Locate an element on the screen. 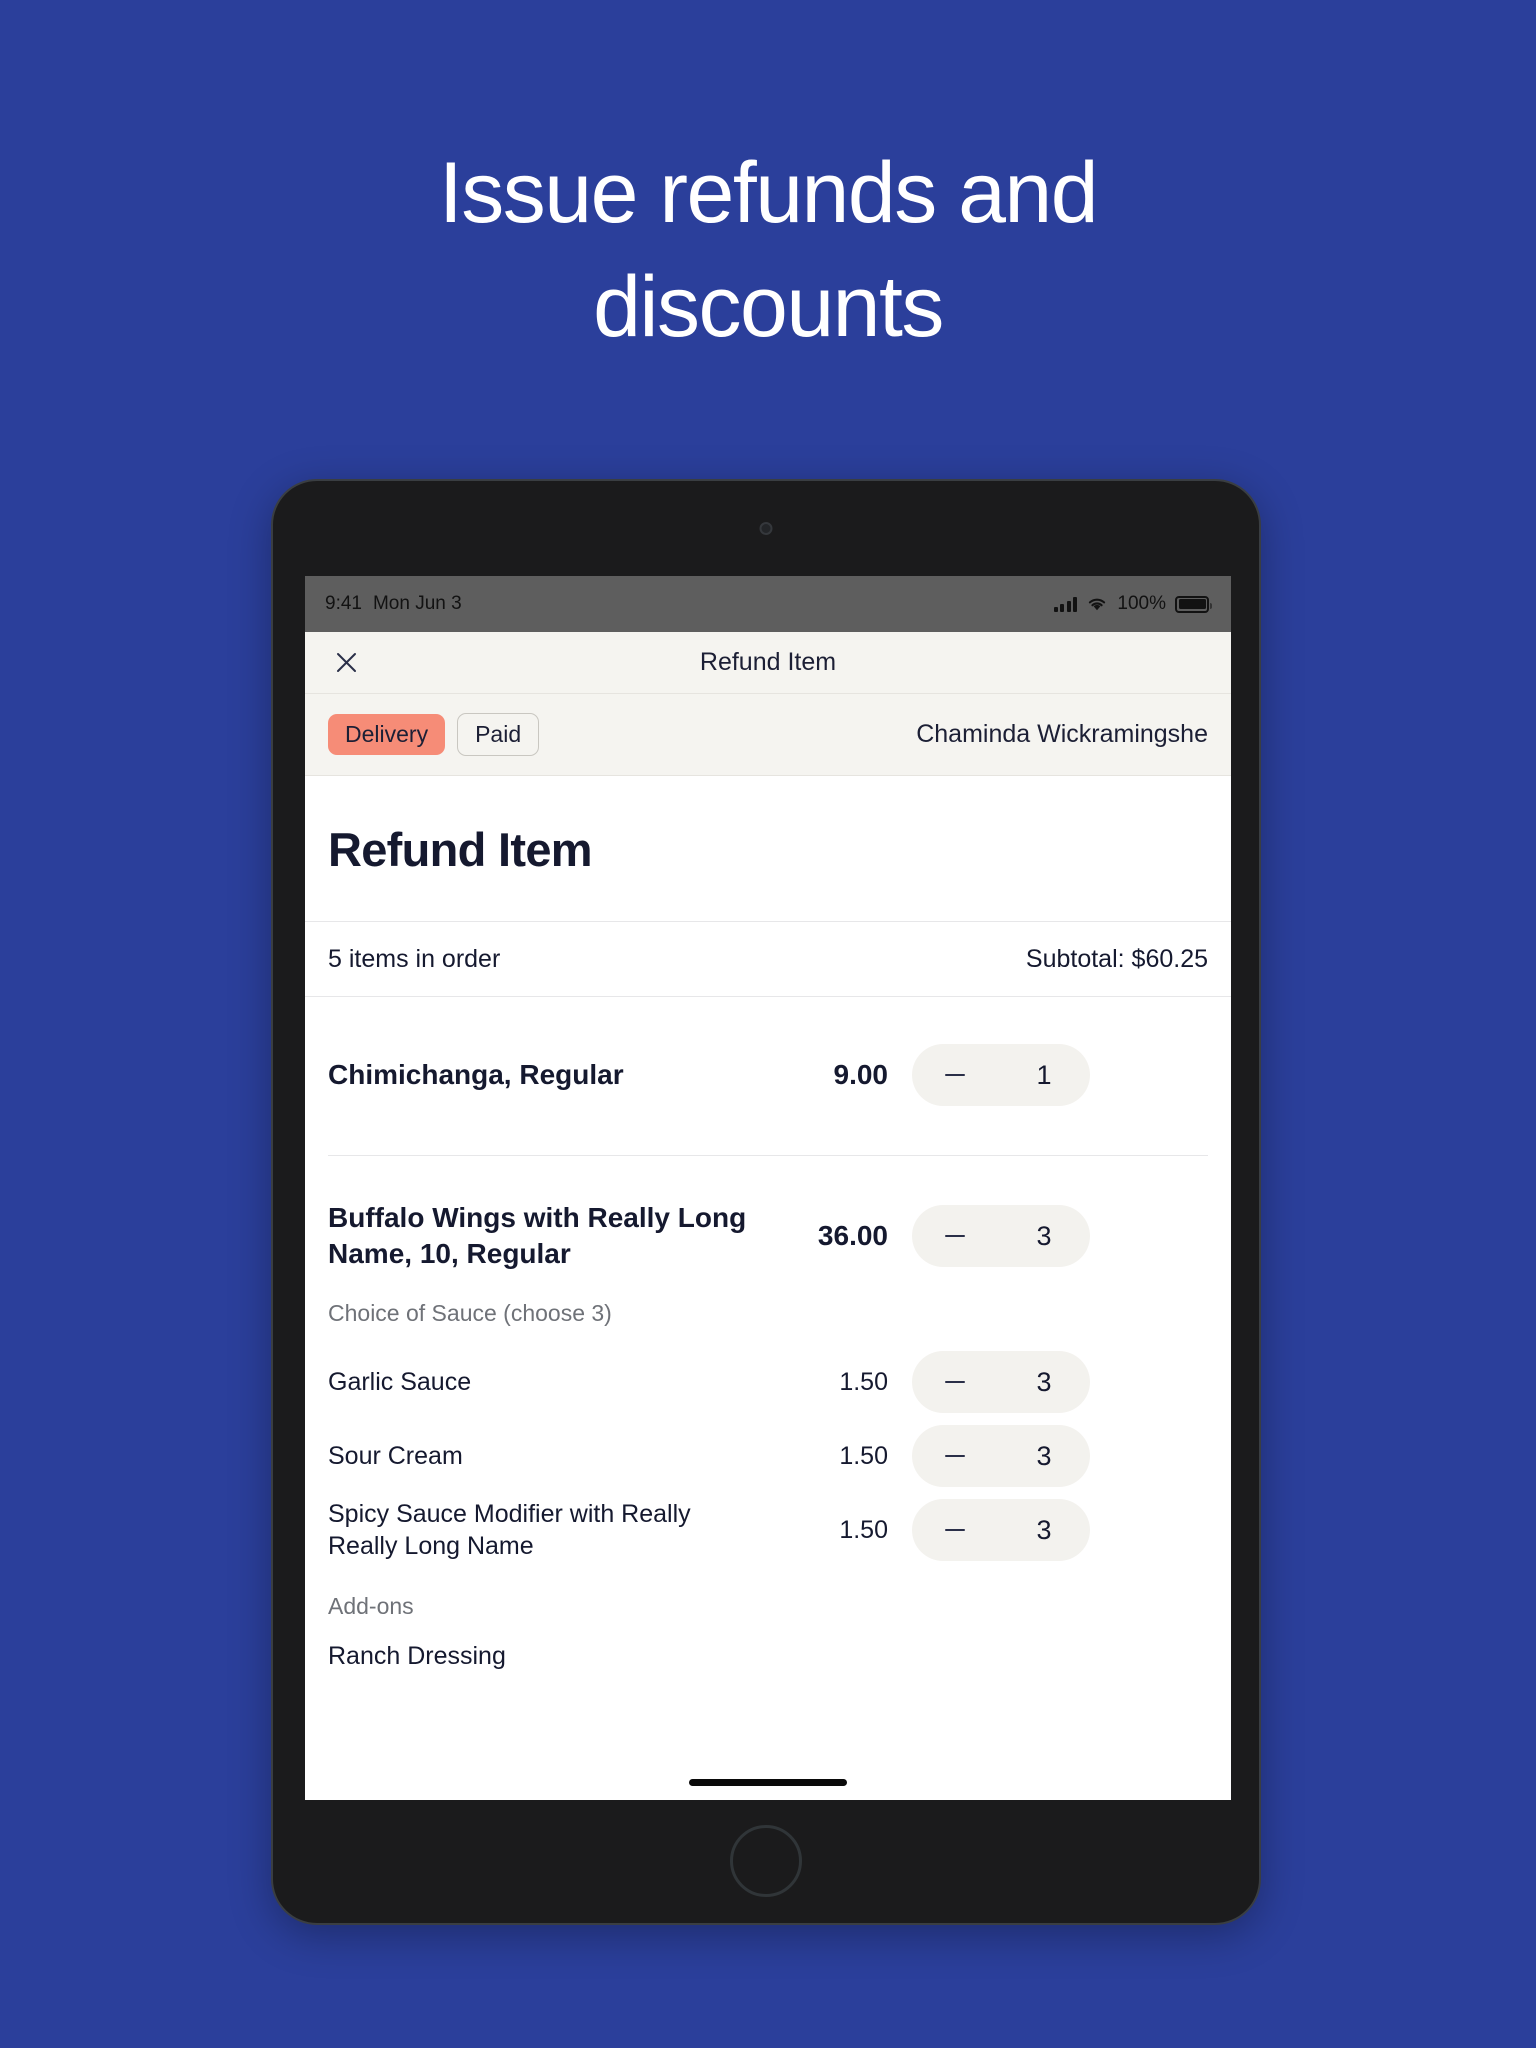 The width and height of the screenshot is (1536, 2048). customer-name: Chaminda Wickramingshe is located at coordinates (1062, 734).